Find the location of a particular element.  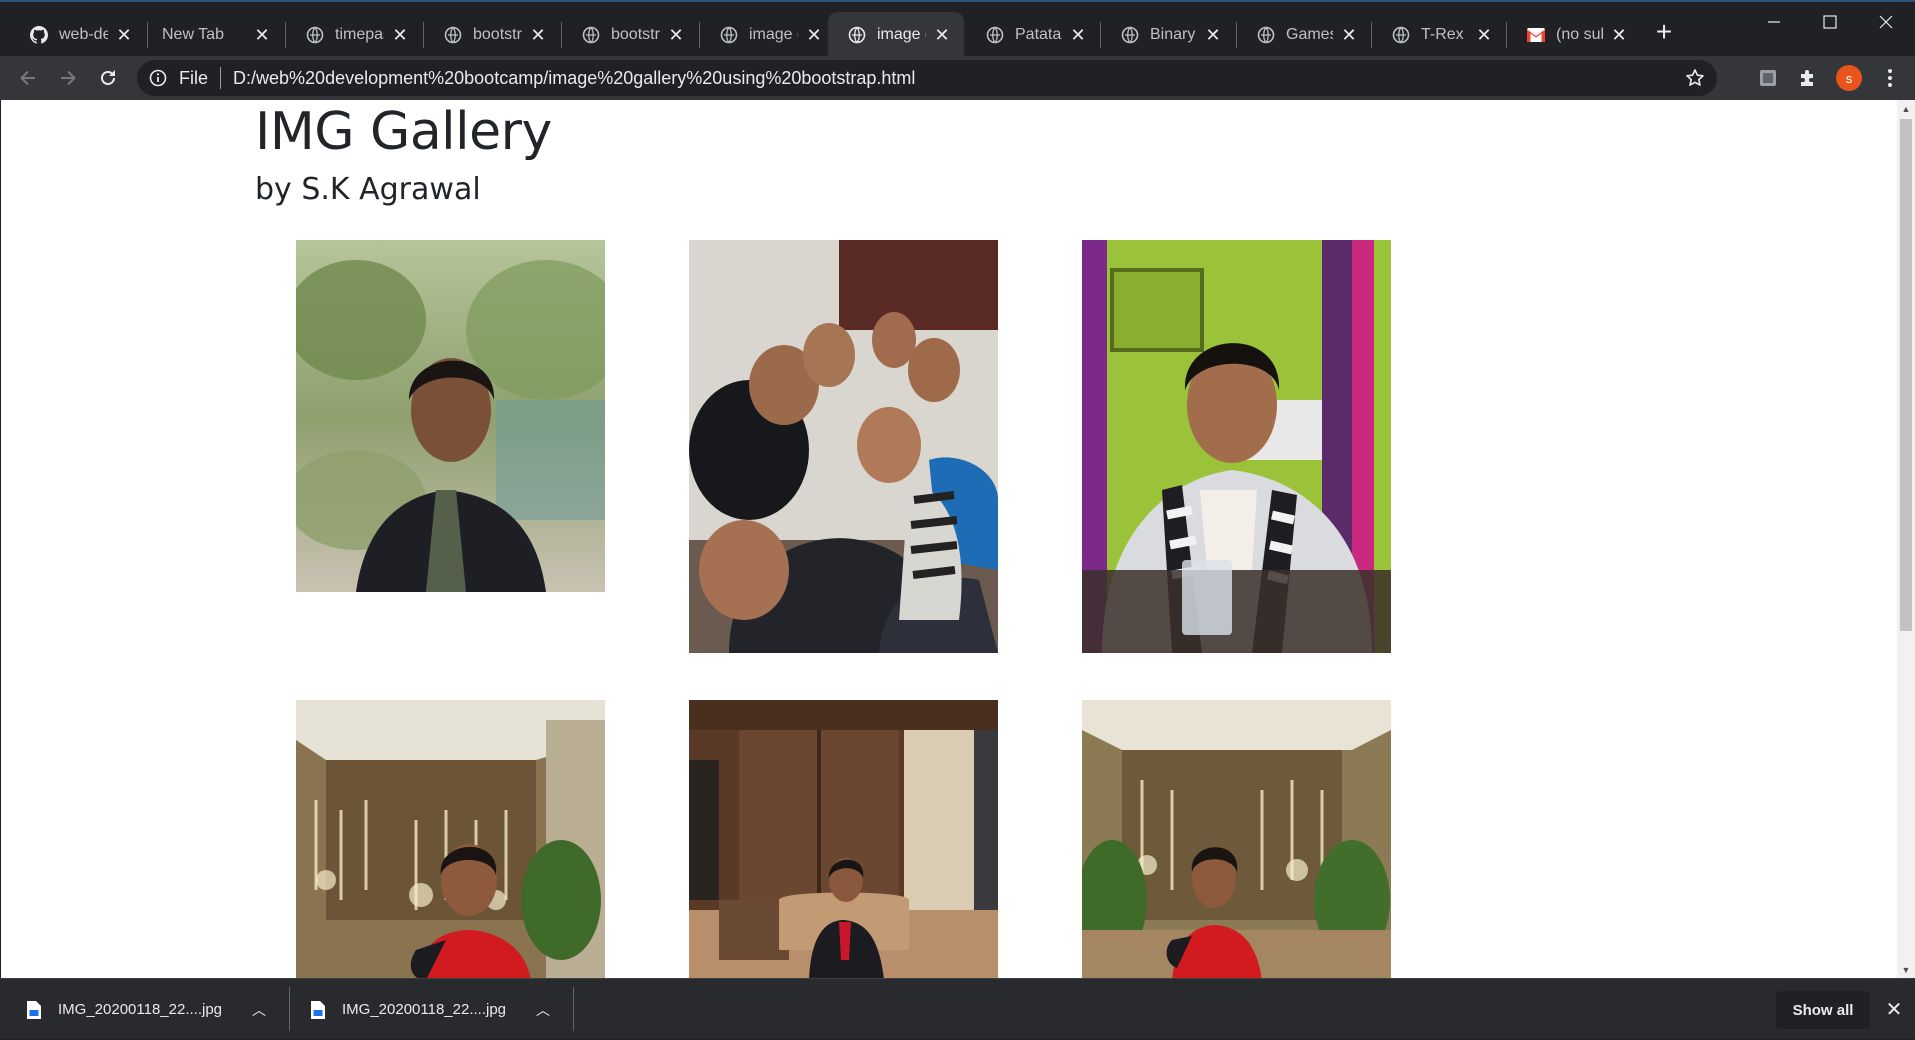

tab-image-gallery-active: image g ✕ is located at coordinates (896, 35).